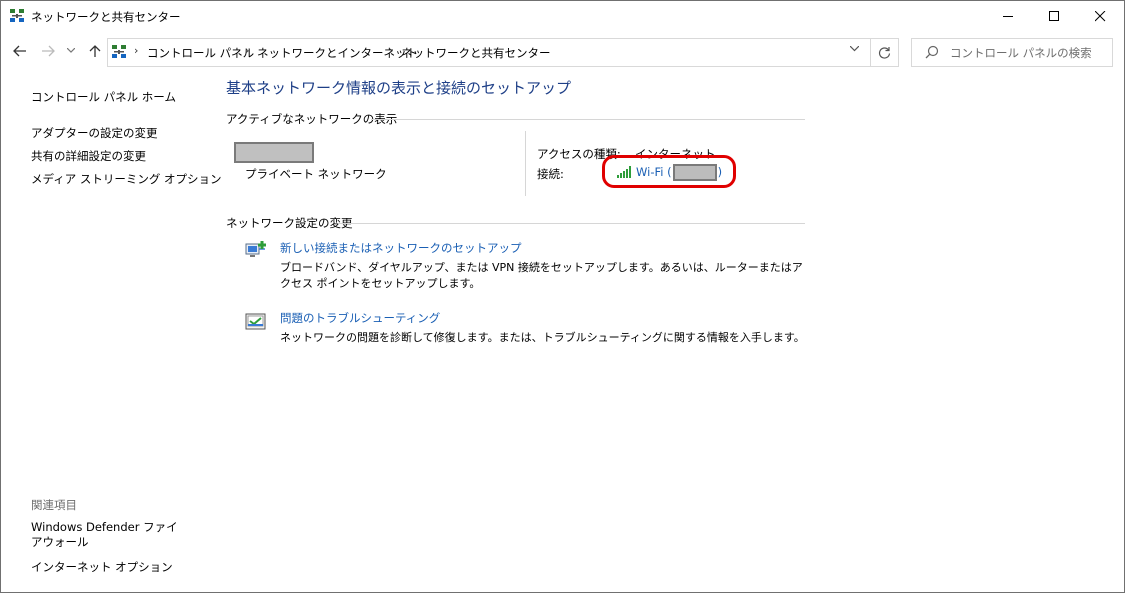 This screenshot has height=593, width=1125. I want to click on refresh-icon, so click(884, 53).